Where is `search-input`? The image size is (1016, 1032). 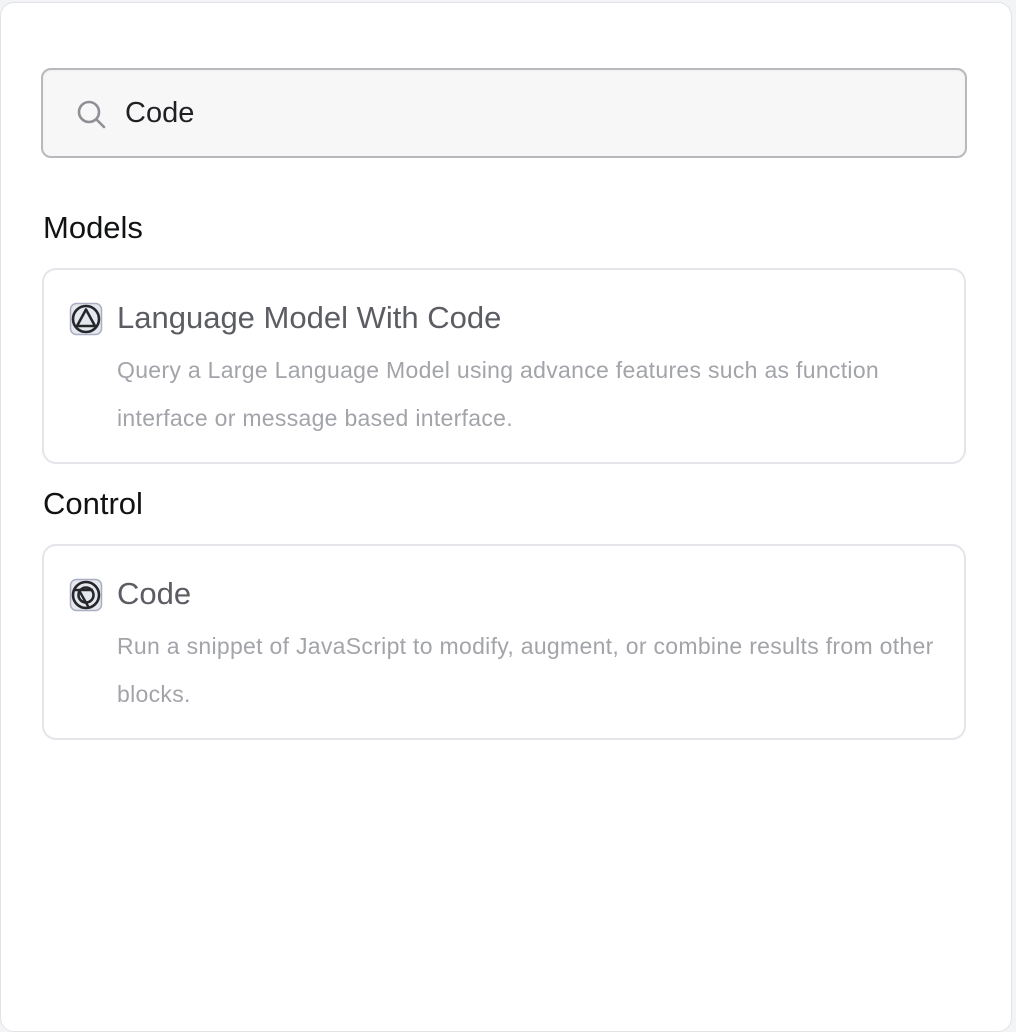
search-input is located at coordinates (525, 113).